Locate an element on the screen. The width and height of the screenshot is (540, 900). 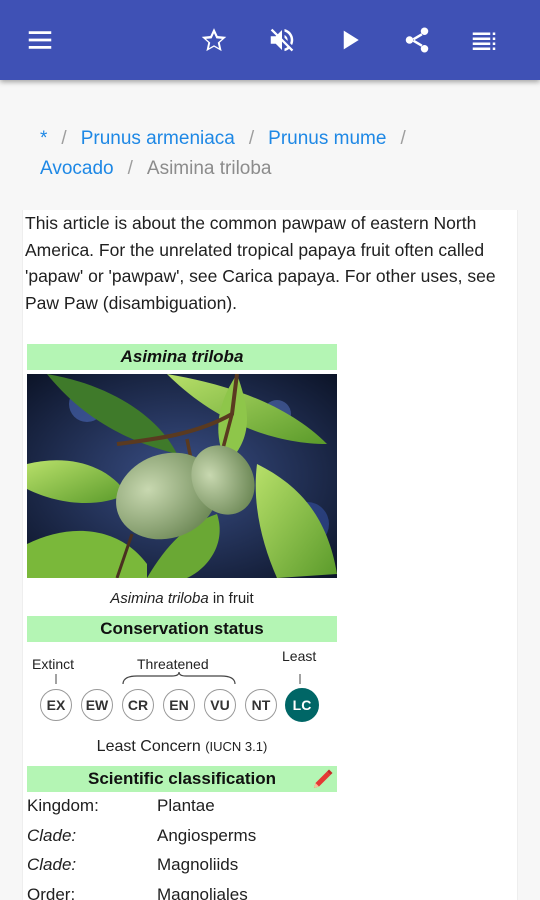
taxonomy-row: Clade: Magnoliids is located at coordinates (227, 870).